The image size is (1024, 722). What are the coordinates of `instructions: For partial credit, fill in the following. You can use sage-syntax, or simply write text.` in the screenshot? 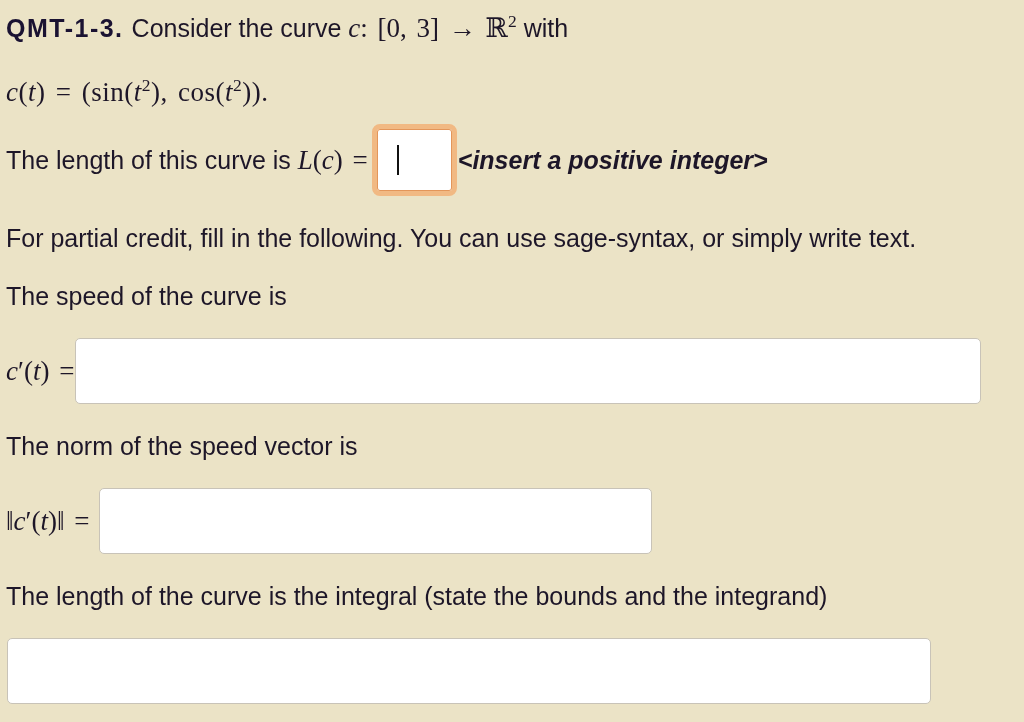 It's located at (462, 238).